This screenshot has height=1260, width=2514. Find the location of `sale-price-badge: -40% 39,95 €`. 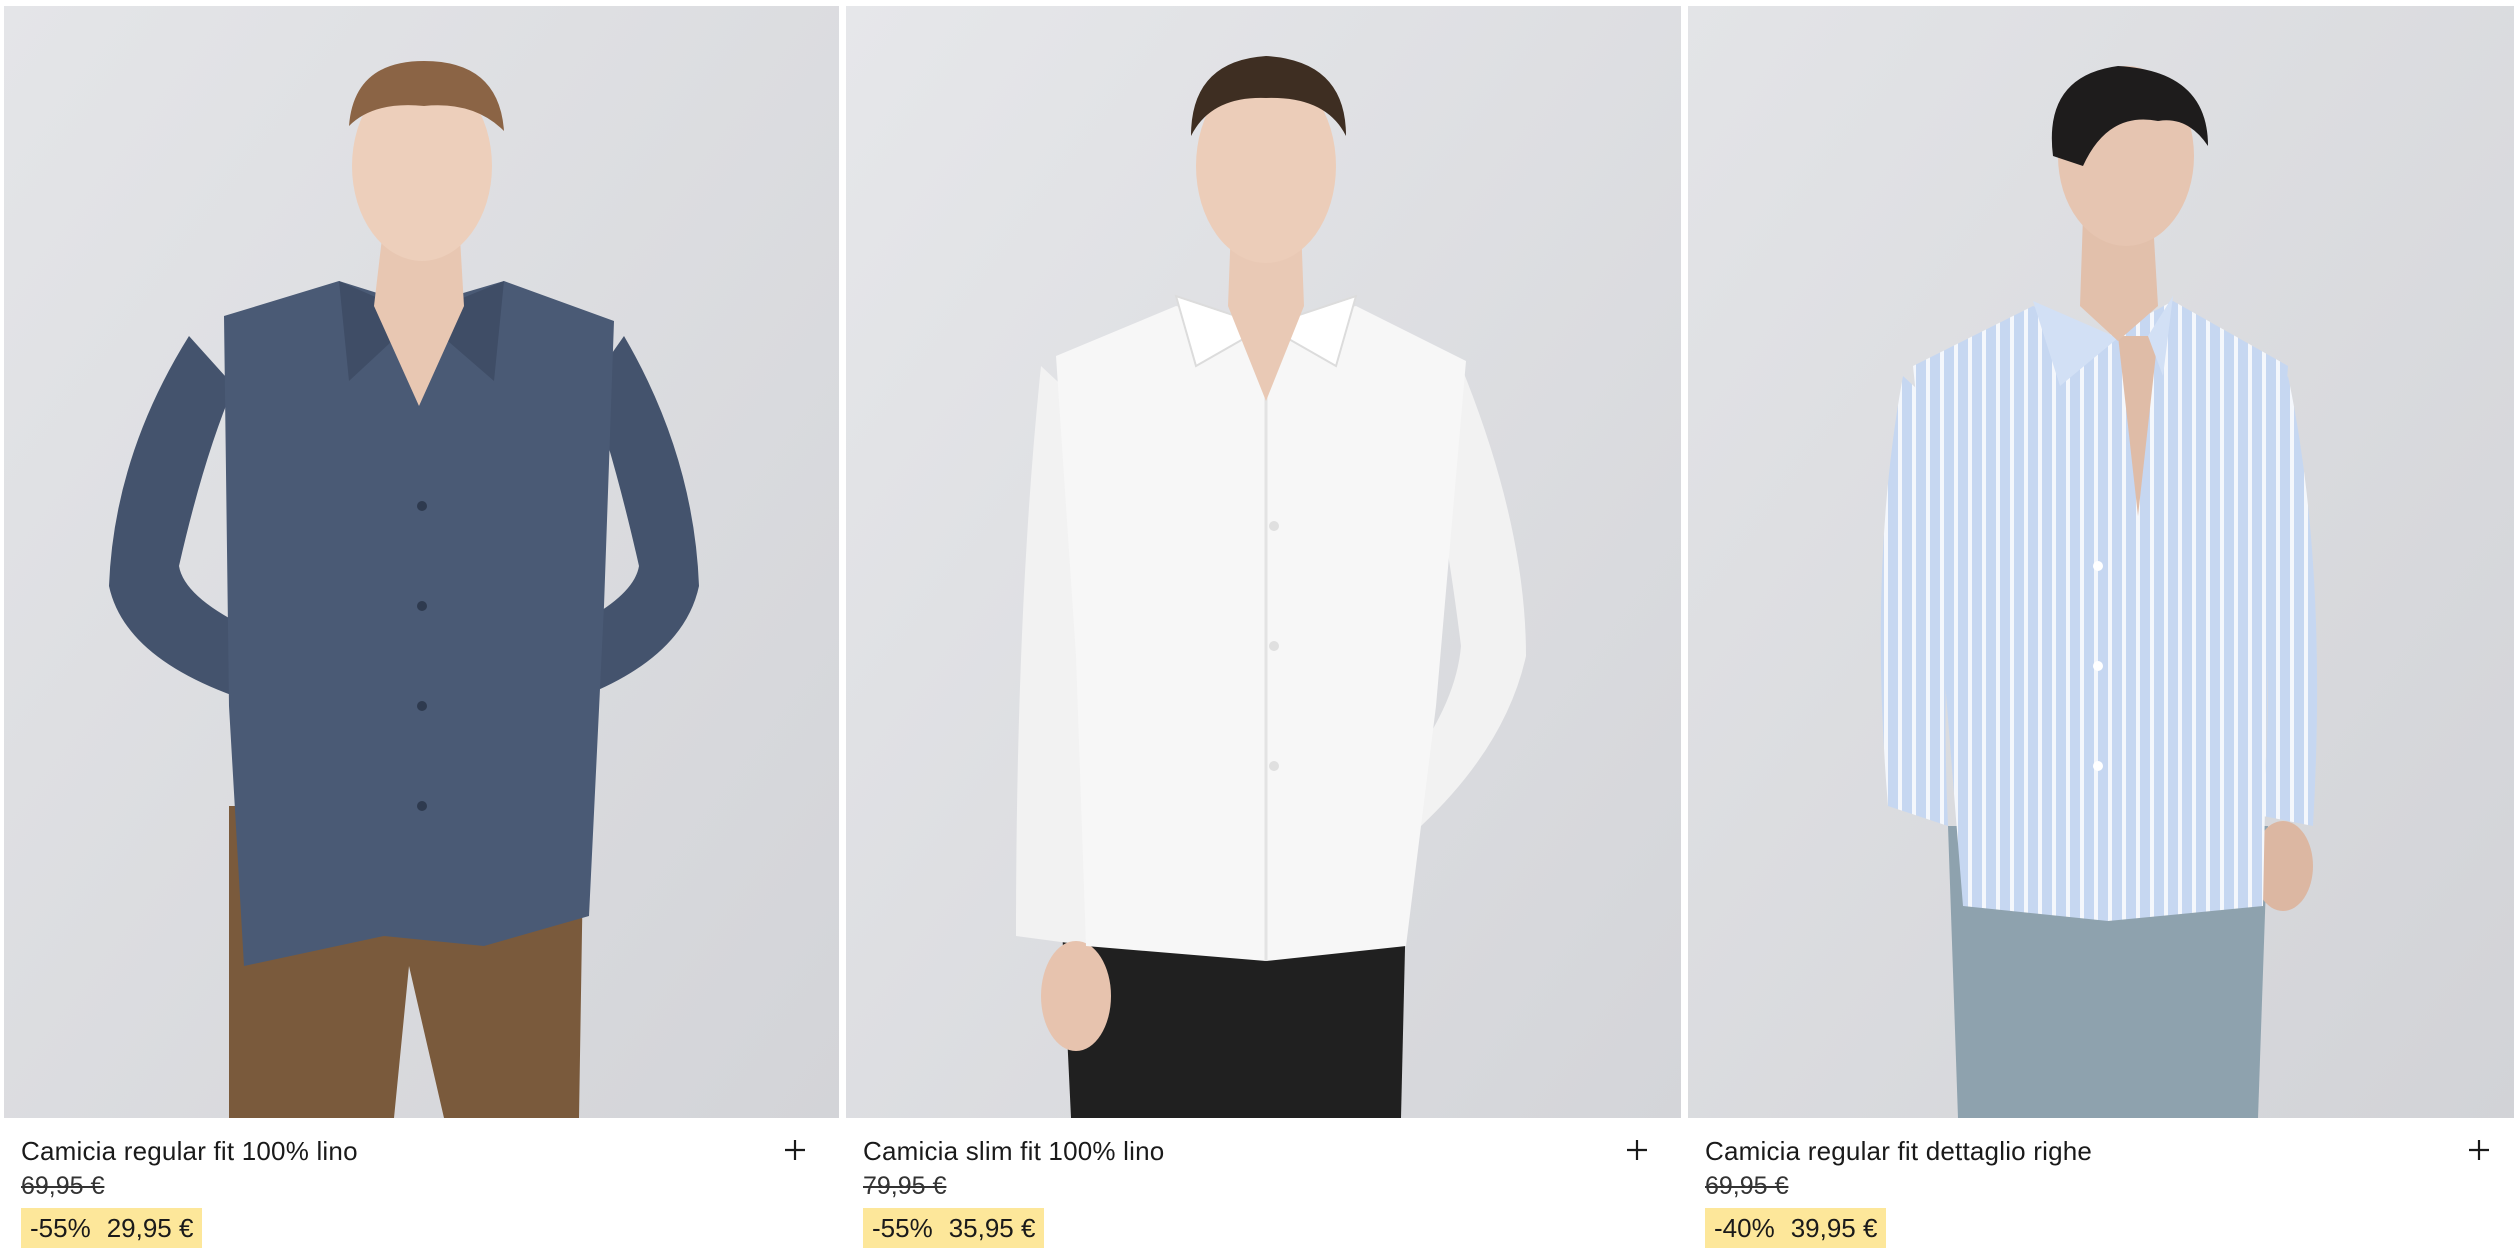

sale-price-badge: -40% 39,95 € is located at coordinates (1796, 1228).